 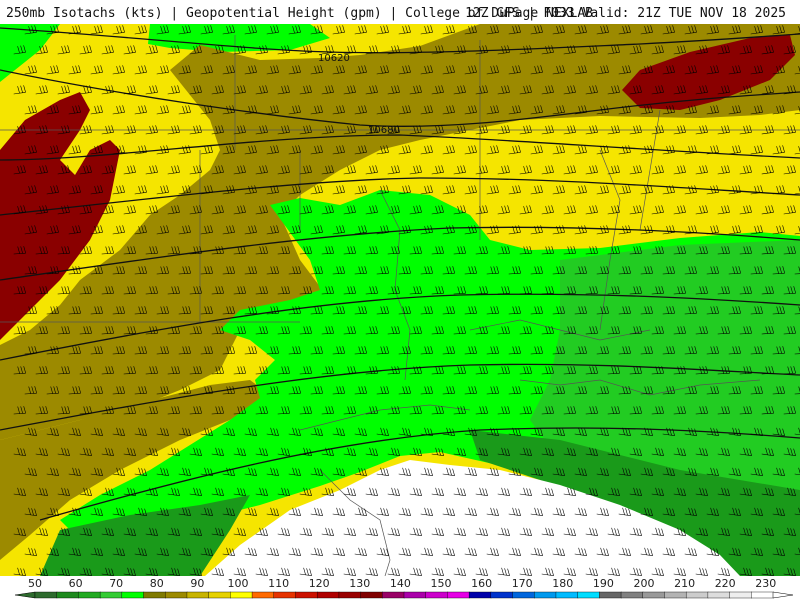 What do you see at coordinates (278, 583) in the screenshot?
I see `legend-label-110: 110` at bounding box center [278, 583].